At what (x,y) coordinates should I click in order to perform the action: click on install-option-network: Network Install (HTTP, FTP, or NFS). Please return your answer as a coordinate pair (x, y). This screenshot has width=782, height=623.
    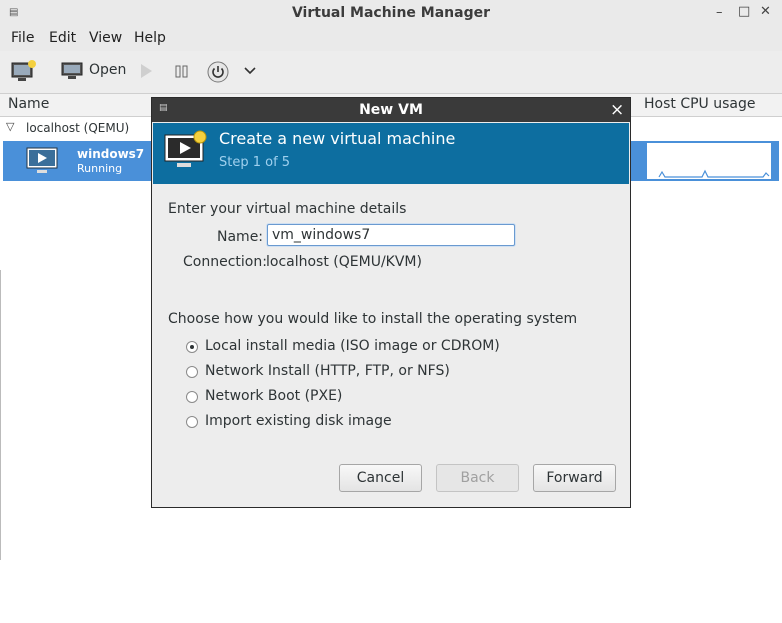
    Looking at the image, I should click on (346, 372).